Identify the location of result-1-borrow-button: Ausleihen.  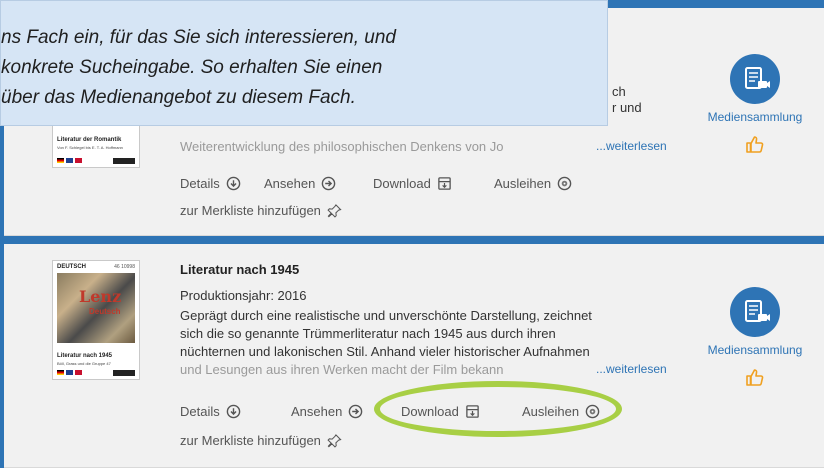
(533, 183).